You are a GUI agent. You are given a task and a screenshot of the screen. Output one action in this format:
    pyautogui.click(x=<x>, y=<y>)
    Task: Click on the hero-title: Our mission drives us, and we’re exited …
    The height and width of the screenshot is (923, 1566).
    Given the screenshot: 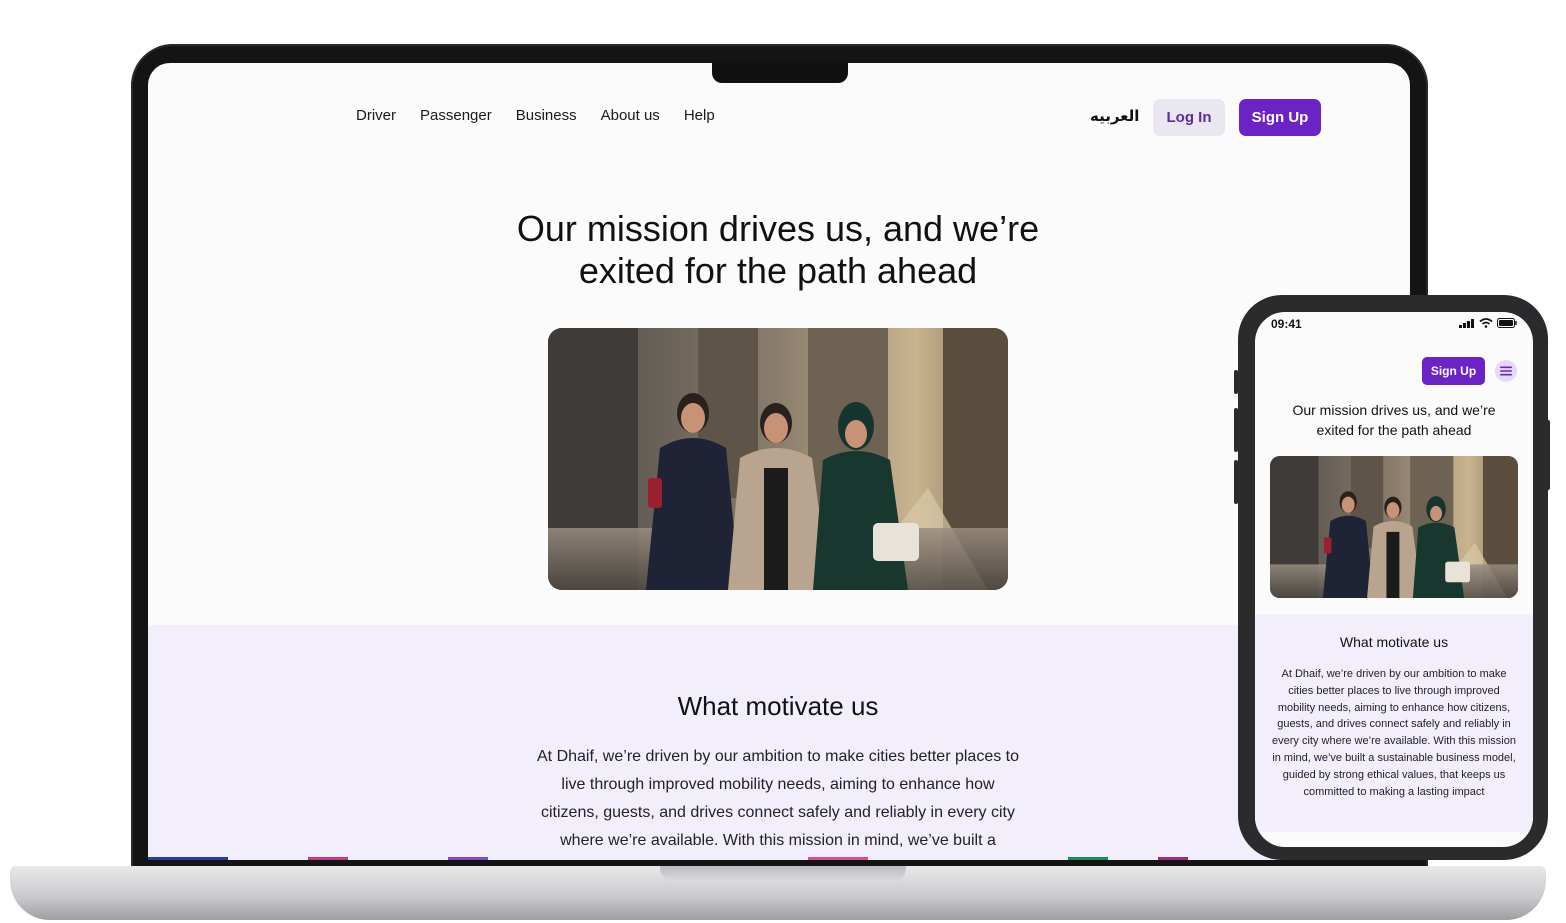 What is the action you would take?
    pyautogui.click(x=778, y=250)
    